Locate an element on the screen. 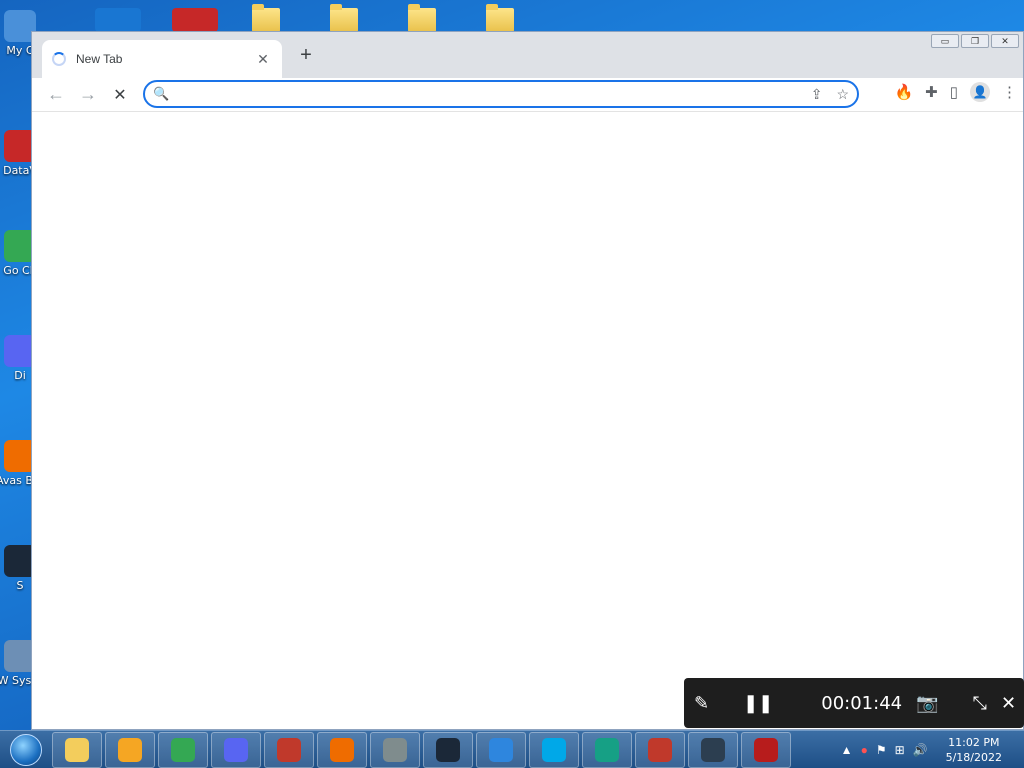  shield-icon is located at coordinates (501, 749).